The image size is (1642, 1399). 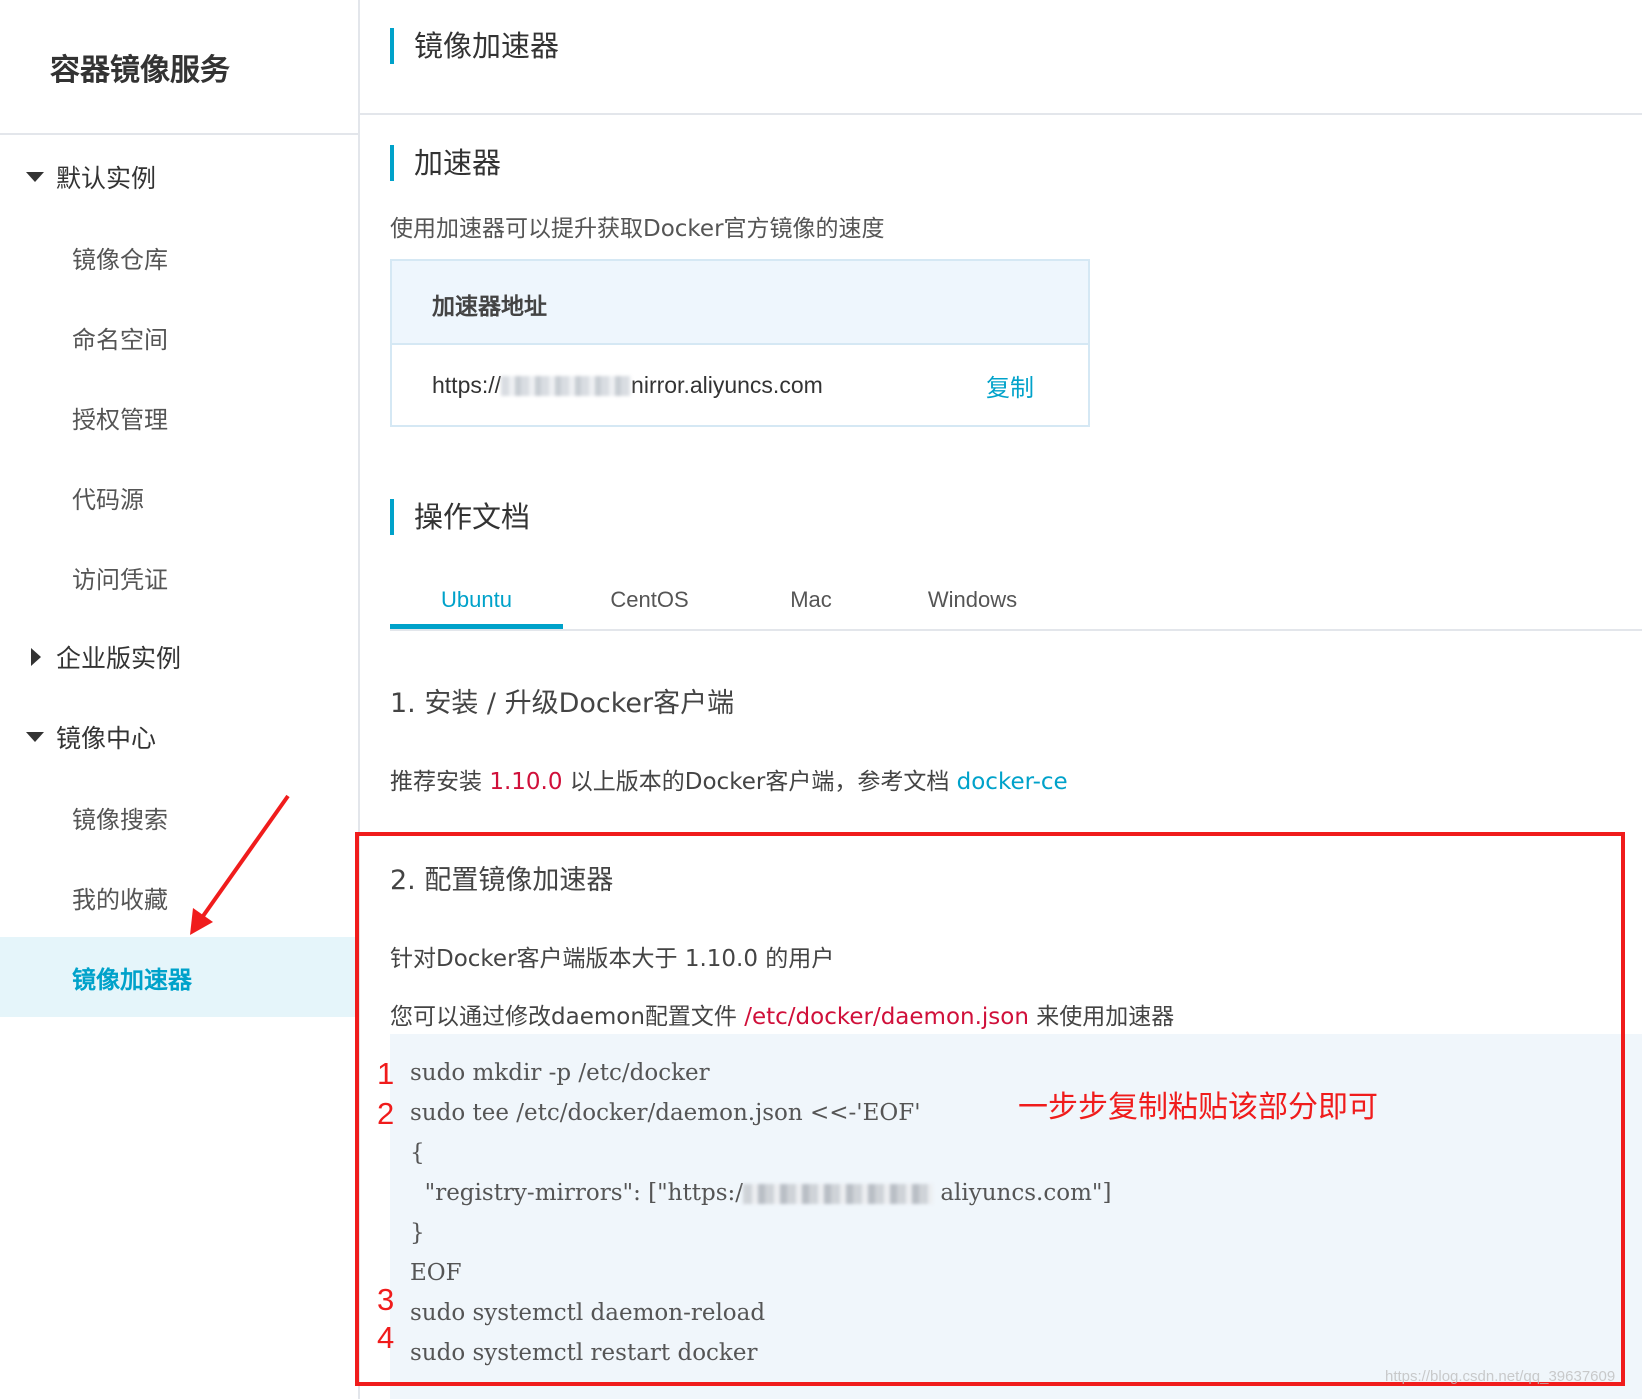 What do you see at coordinates (106, 178) in the screenshot?
I see `sidebar-group-label: 默认实例` at bounding box center [106, 178].